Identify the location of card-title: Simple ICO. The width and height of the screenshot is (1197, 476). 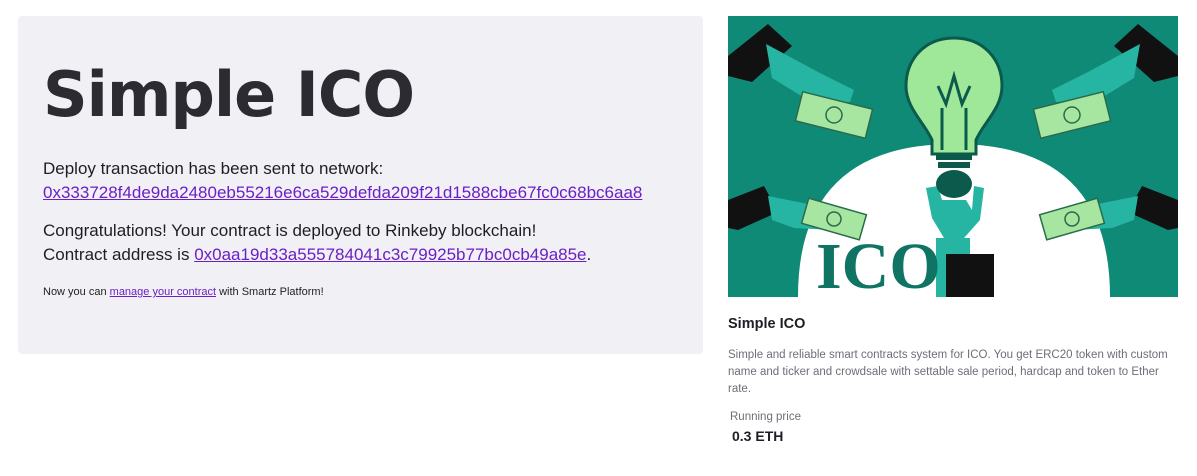
(767, 324).